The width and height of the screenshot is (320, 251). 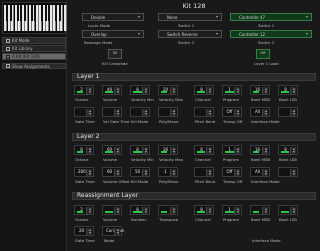 What do you see at coordinates (168, 150) in the screenshot?
I see `layer2-row1-spinbox: 30` at bounding box center [168, 150].